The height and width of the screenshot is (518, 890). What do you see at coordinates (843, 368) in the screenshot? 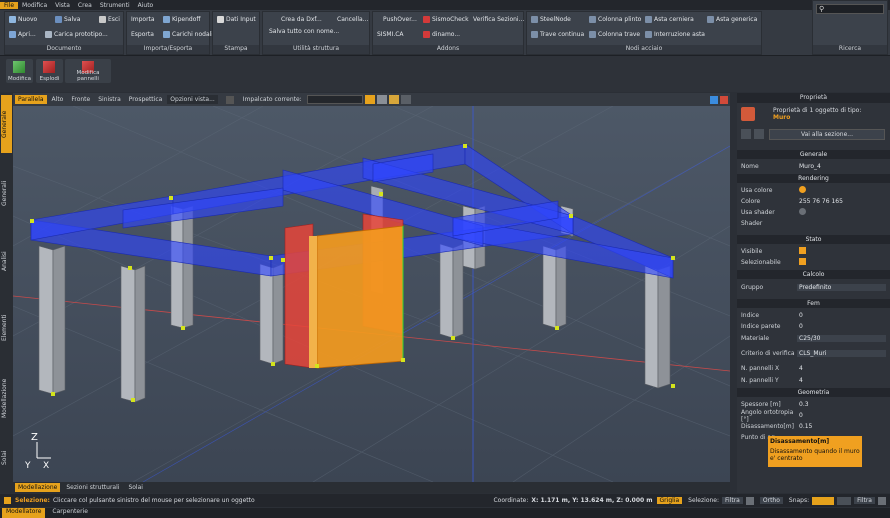
I see `npx-field: 4` at bounding box center [843, 368].